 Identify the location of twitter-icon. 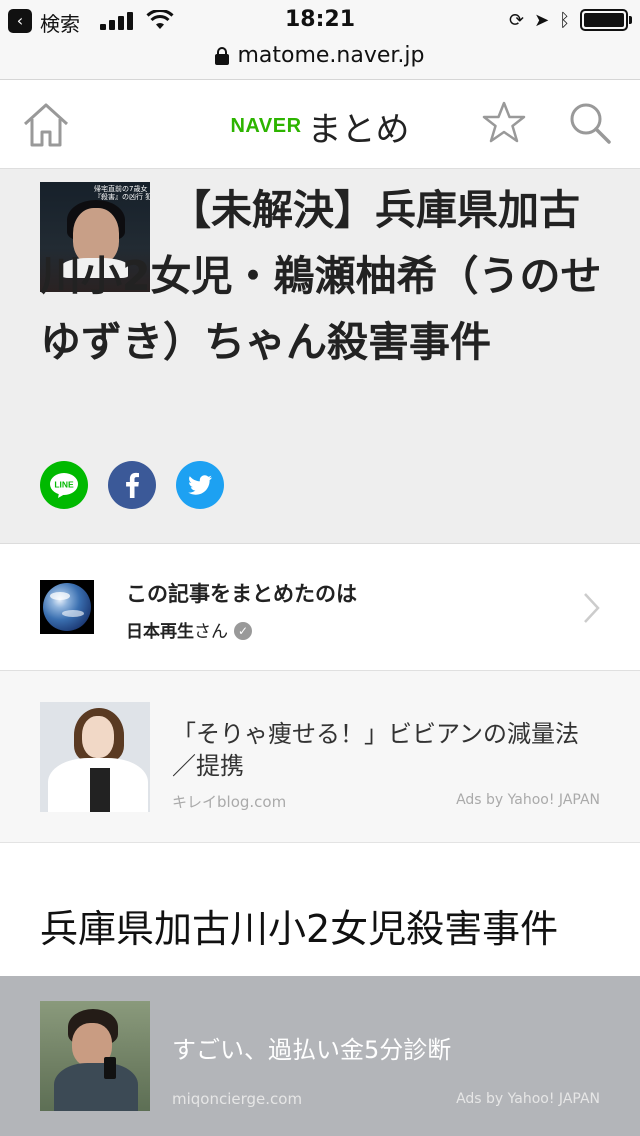
(200, 485).